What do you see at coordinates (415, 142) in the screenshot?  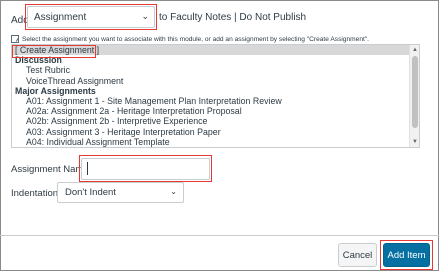 I see `scroll-down-icon: ▼` at bounding box center [415, 142].